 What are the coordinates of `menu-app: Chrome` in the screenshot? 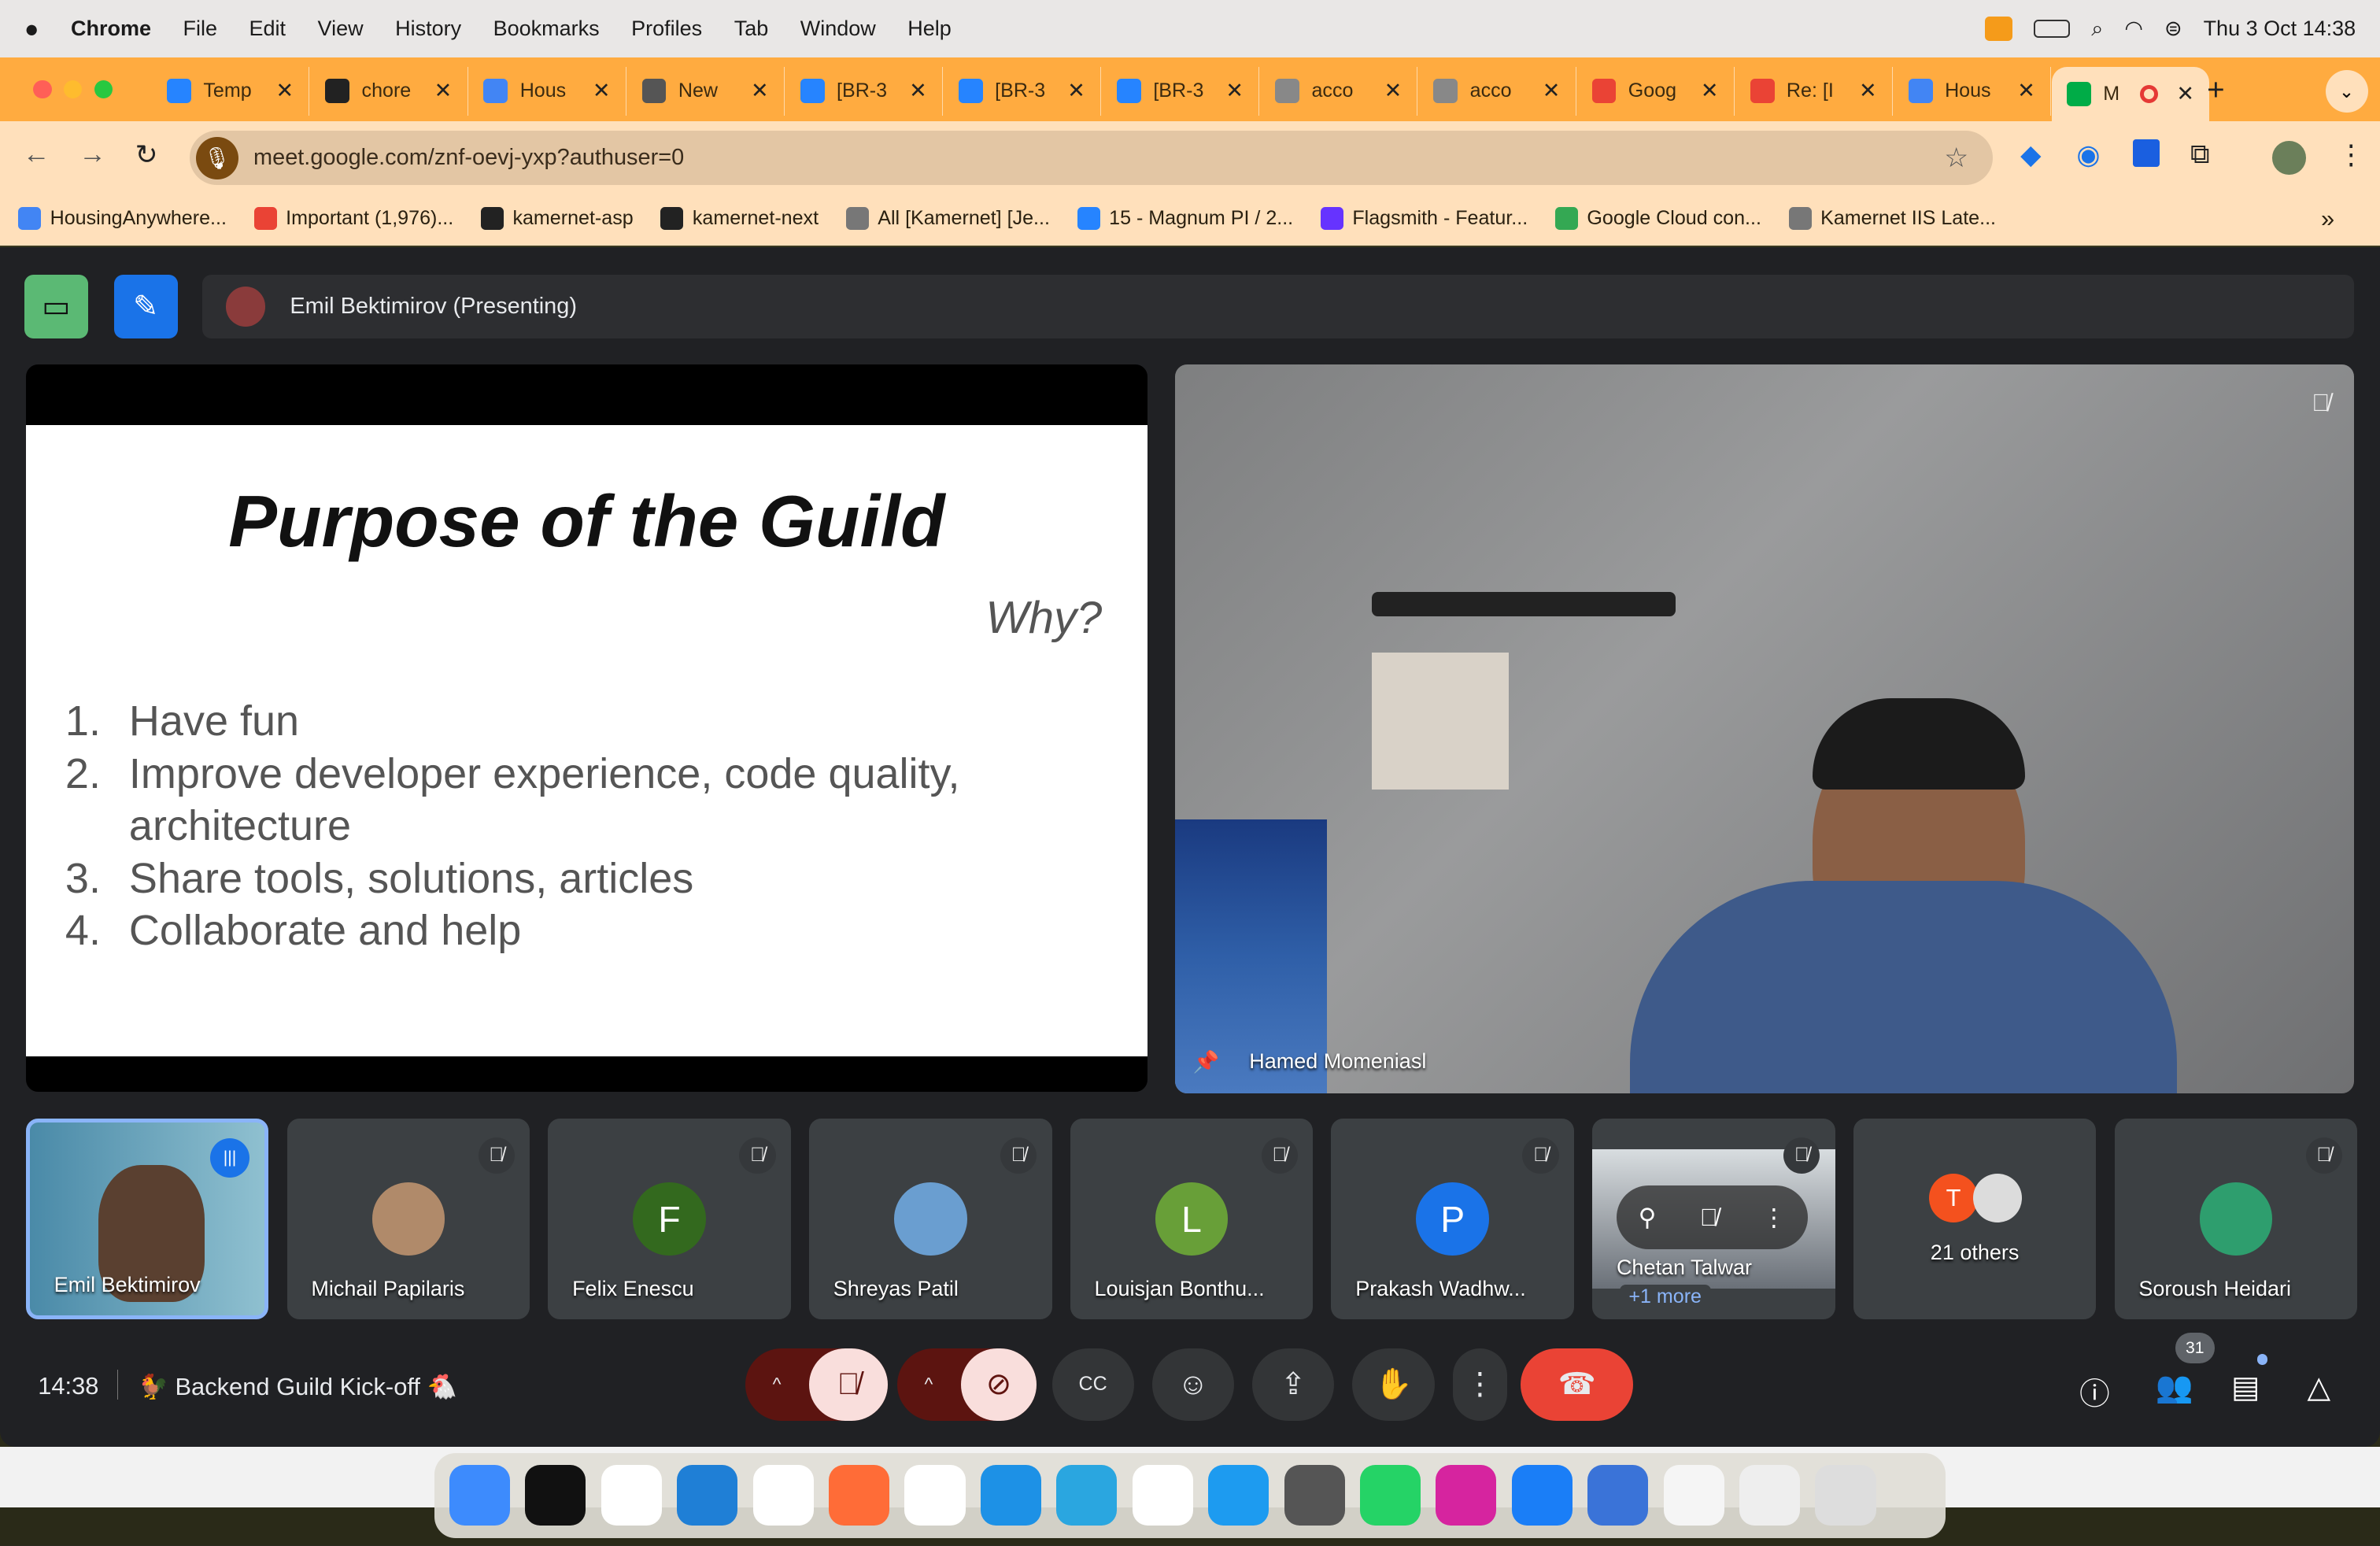 It's located at (111, 29).